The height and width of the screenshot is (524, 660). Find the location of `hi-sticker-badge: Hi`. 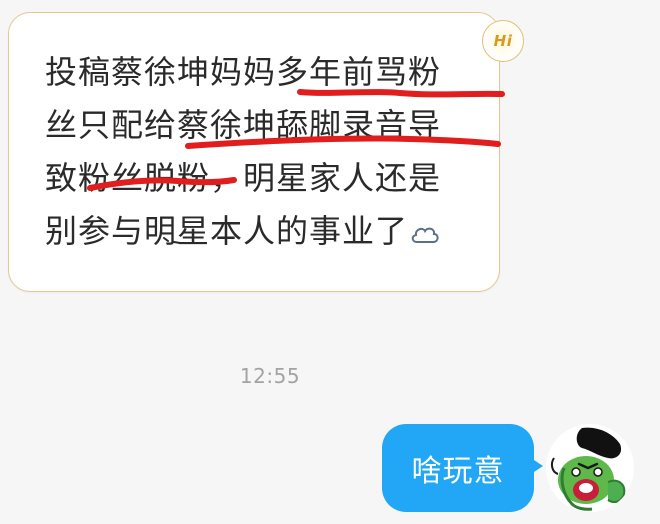

hi-sticker-badge: Hi is located at coordinates (503, 41).